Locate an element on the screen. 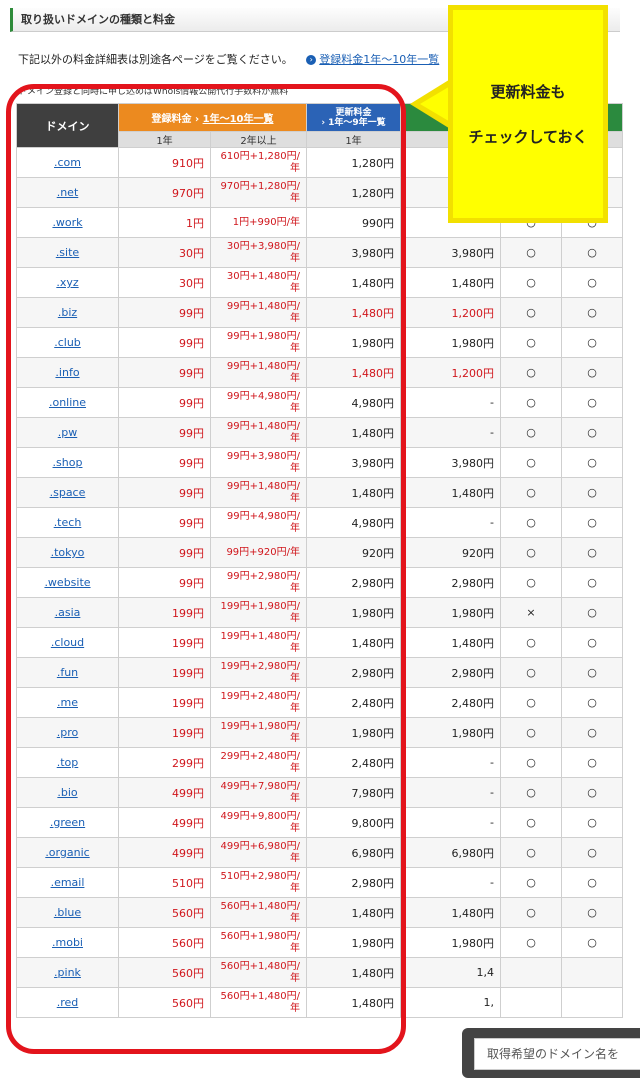  price-2-years-plus: 299円+2,480円/年 is located at coordinates (258, 762).